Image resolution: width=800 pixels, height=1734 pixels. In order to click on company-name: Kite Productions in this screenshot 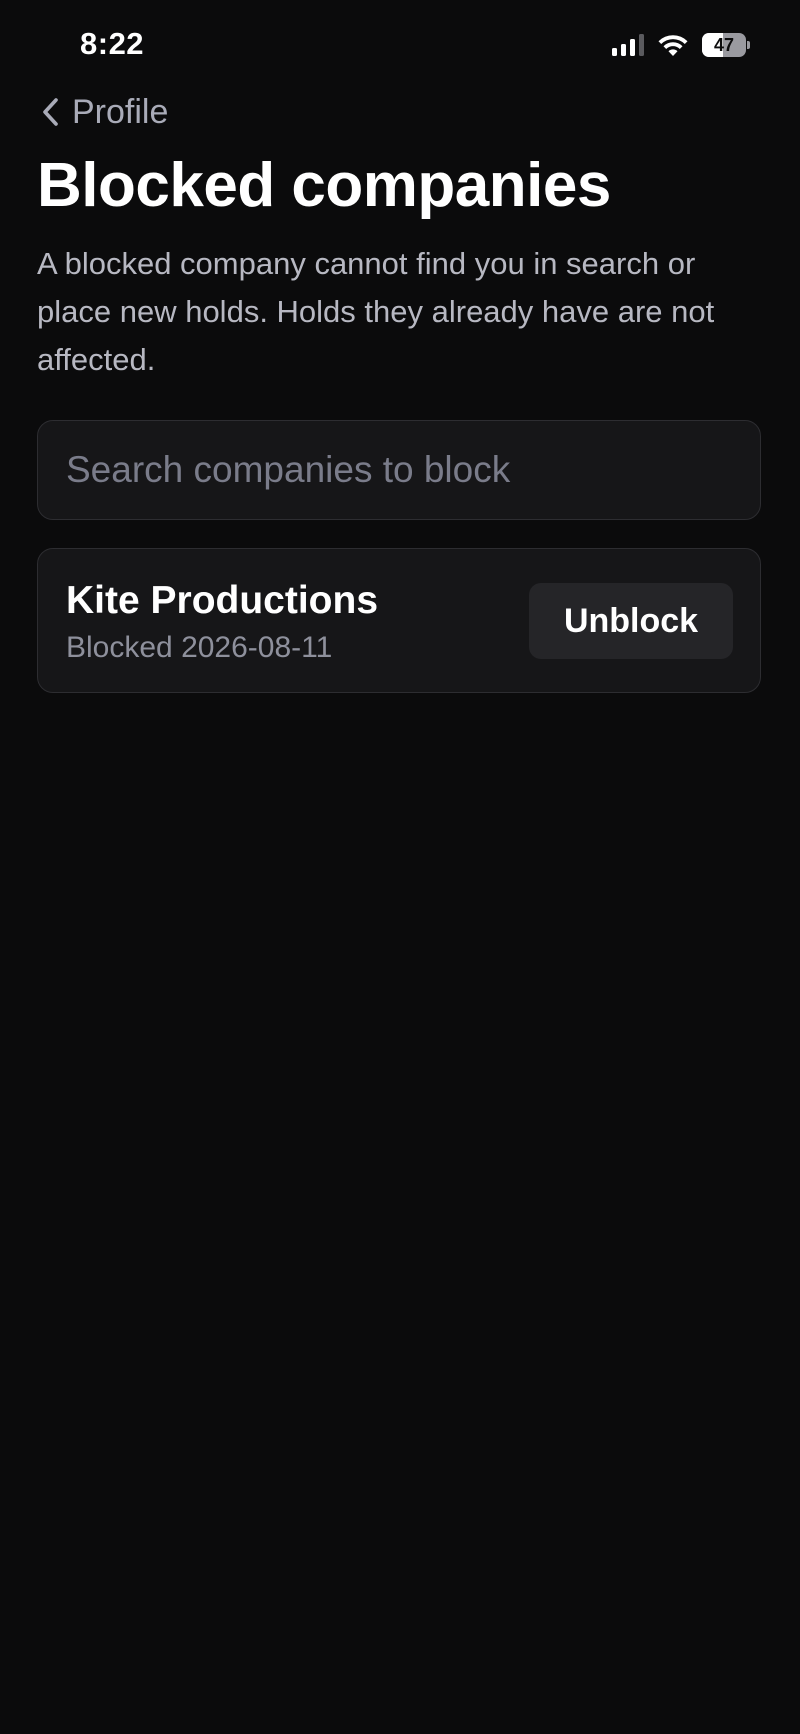, I will do `click(222, 600)`.